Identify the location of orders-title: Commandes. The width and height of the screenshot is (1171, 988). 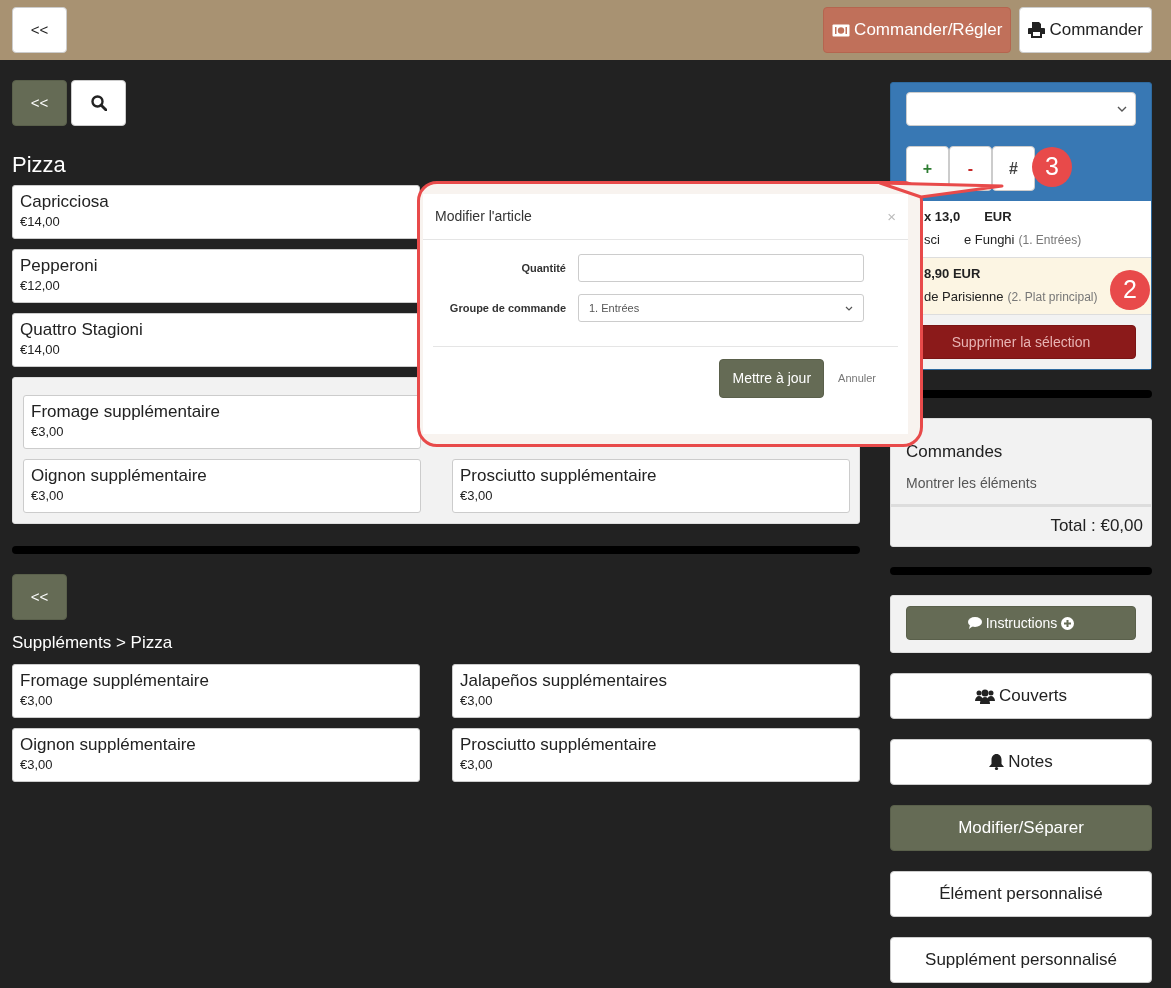
(954, 452).